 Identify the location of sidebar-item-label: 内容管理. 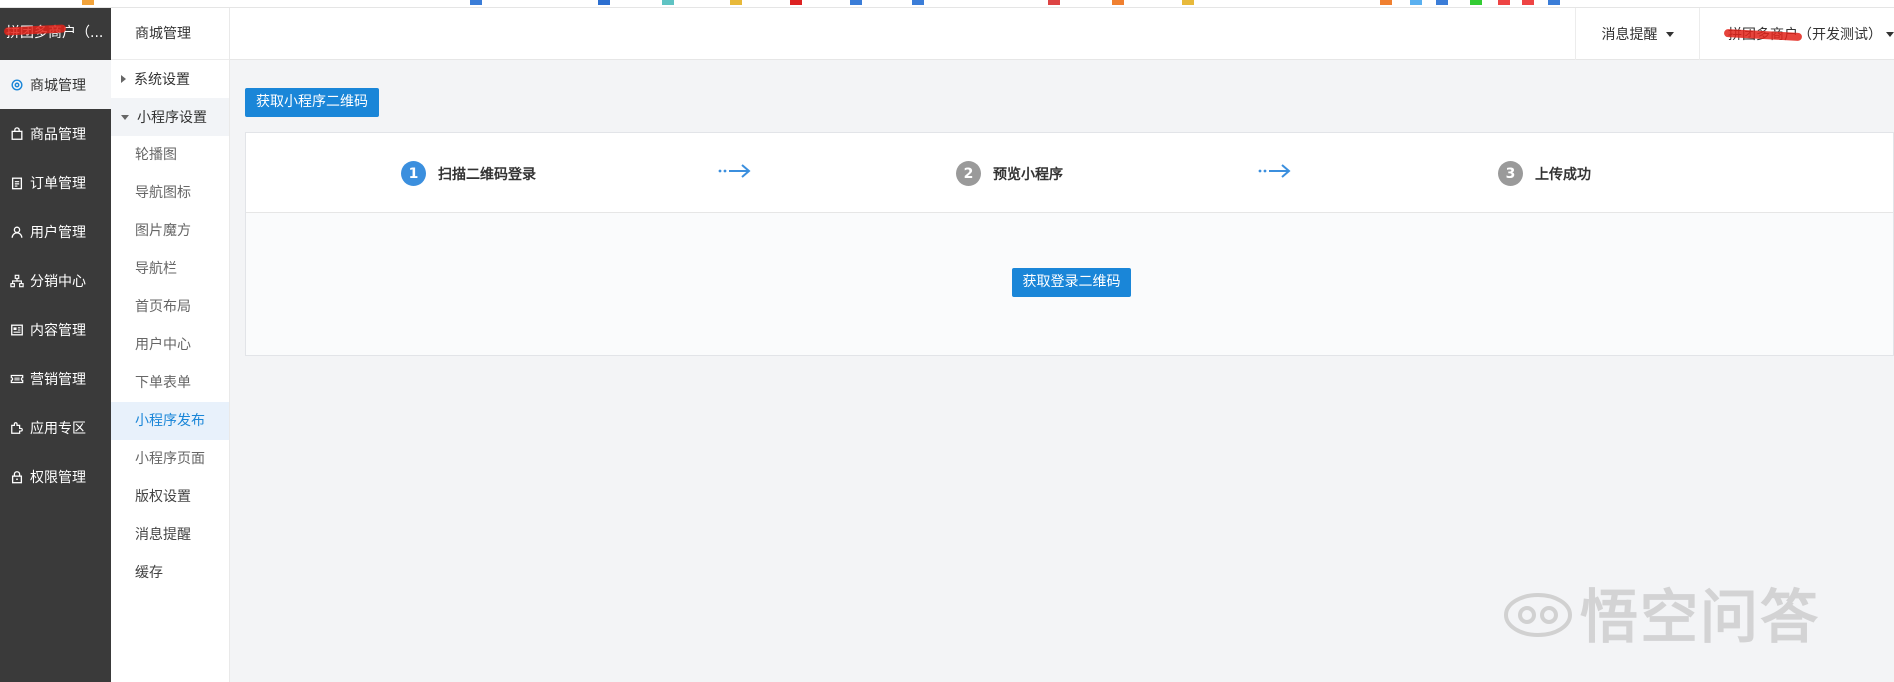
(58, 330).